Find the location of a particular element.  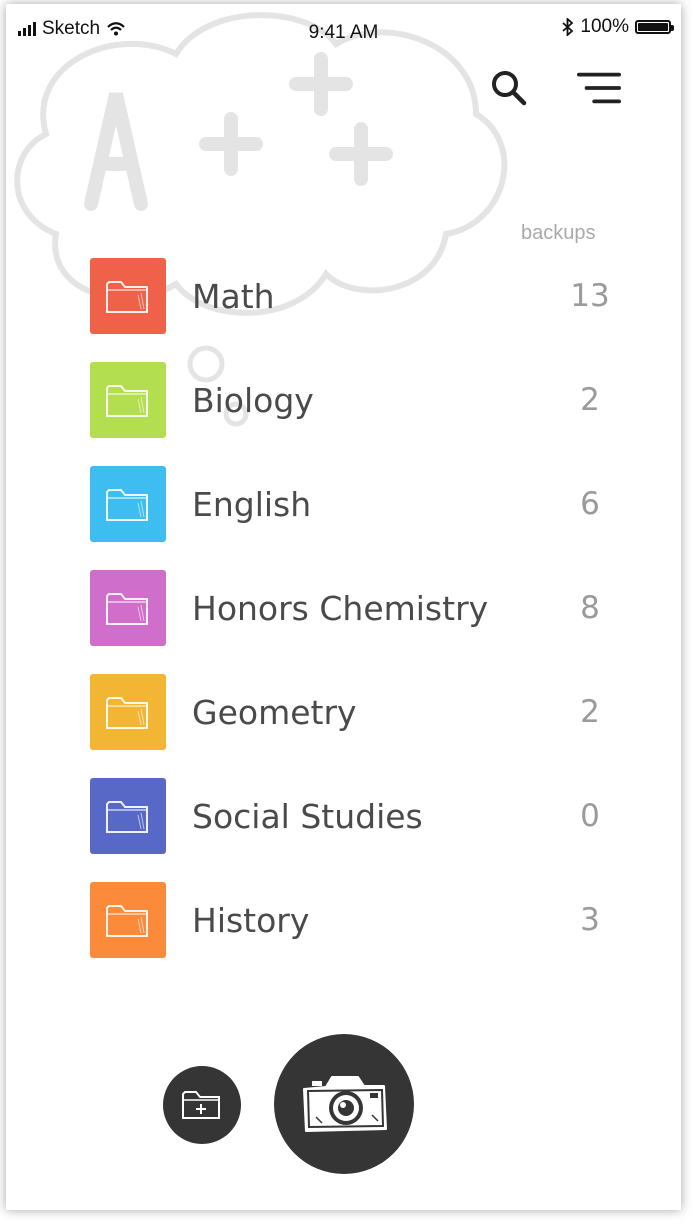

folder-row-history: History 3 is located at coordinates (350, 920).